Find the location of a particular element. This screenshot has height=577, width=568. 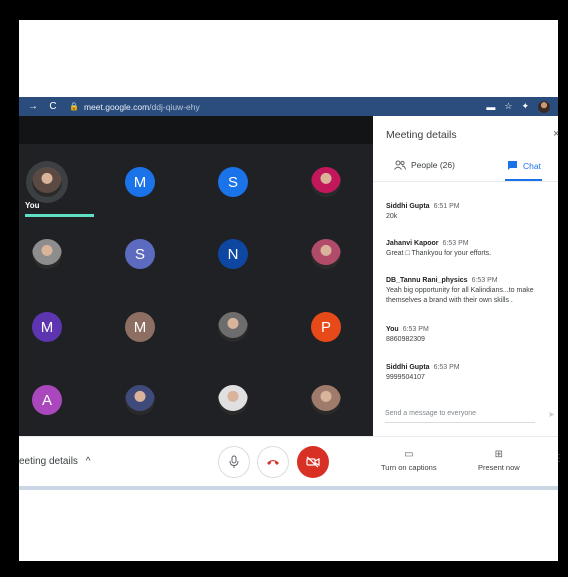

reload-icon: C is located at coordinates (53, 106).